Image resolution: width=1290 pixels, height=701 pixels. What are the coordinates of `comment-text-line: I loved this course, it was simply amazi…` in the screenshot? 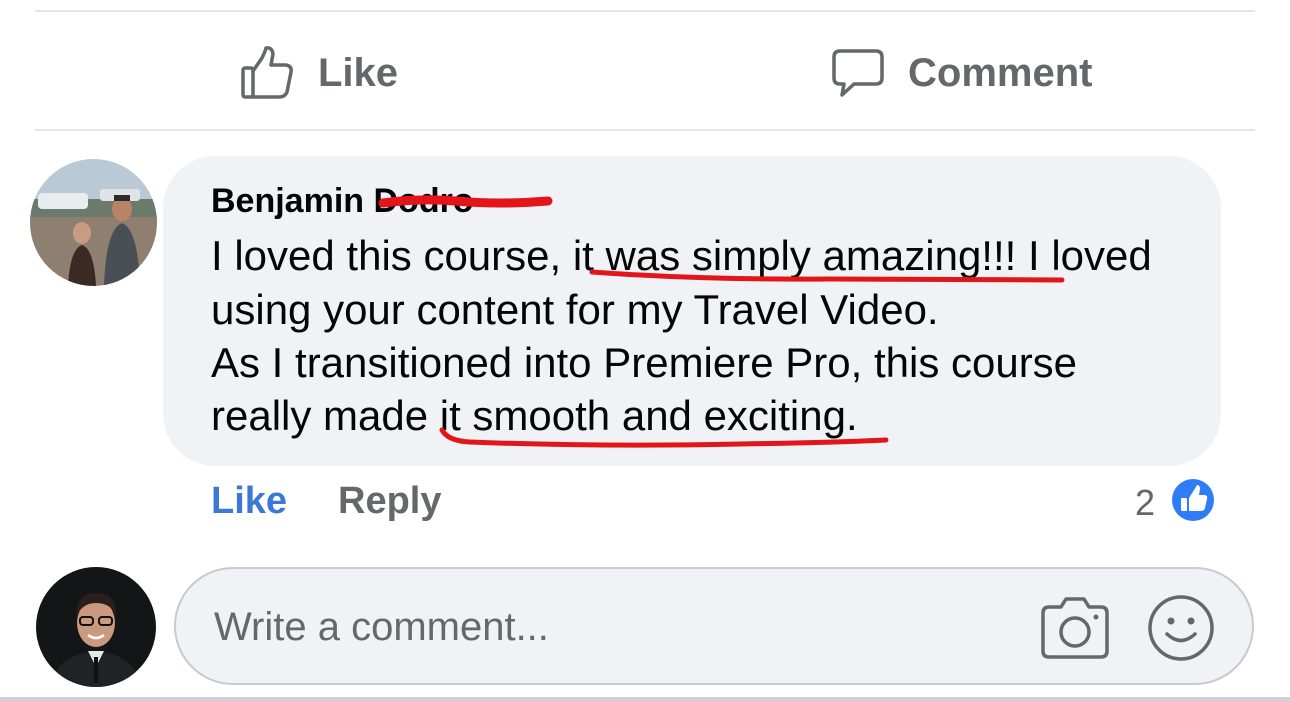 It's located at (681, 256).